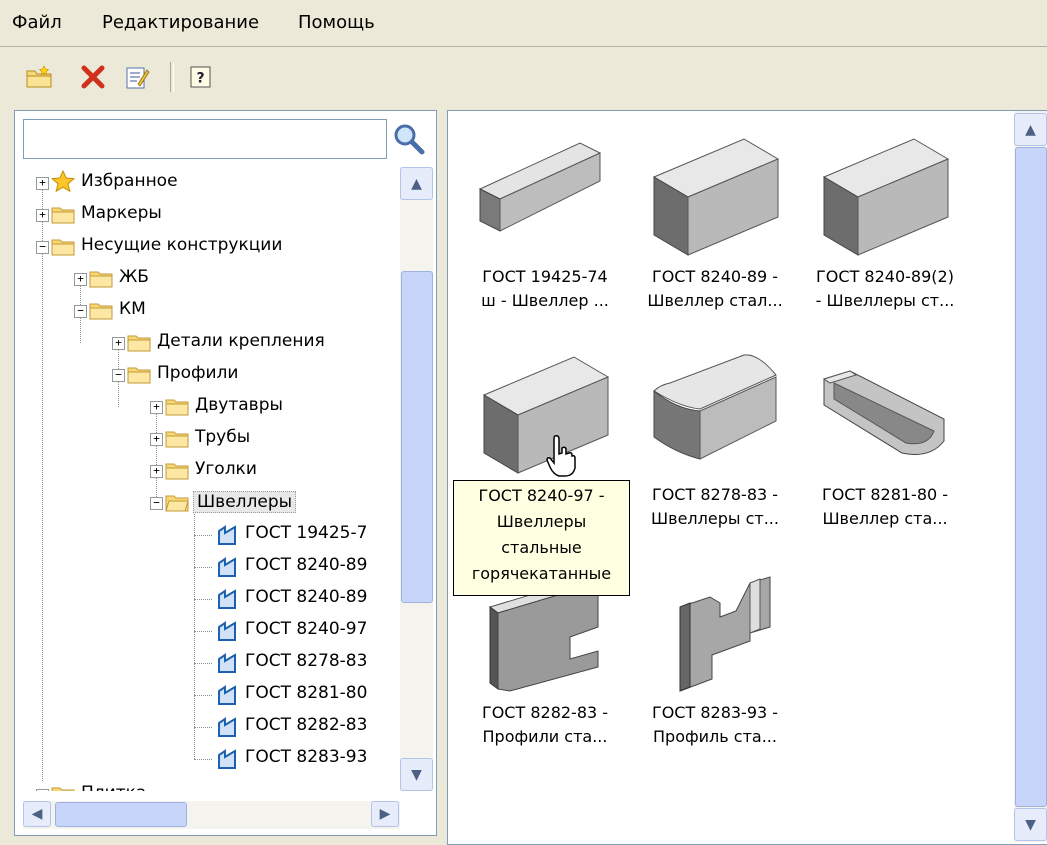 The width and height of the screenshot is (1047, 845). Describe the element at coordinates (230, 279) in the screenshot. I see `tree-item-zhb: + ЖБ` at that location.